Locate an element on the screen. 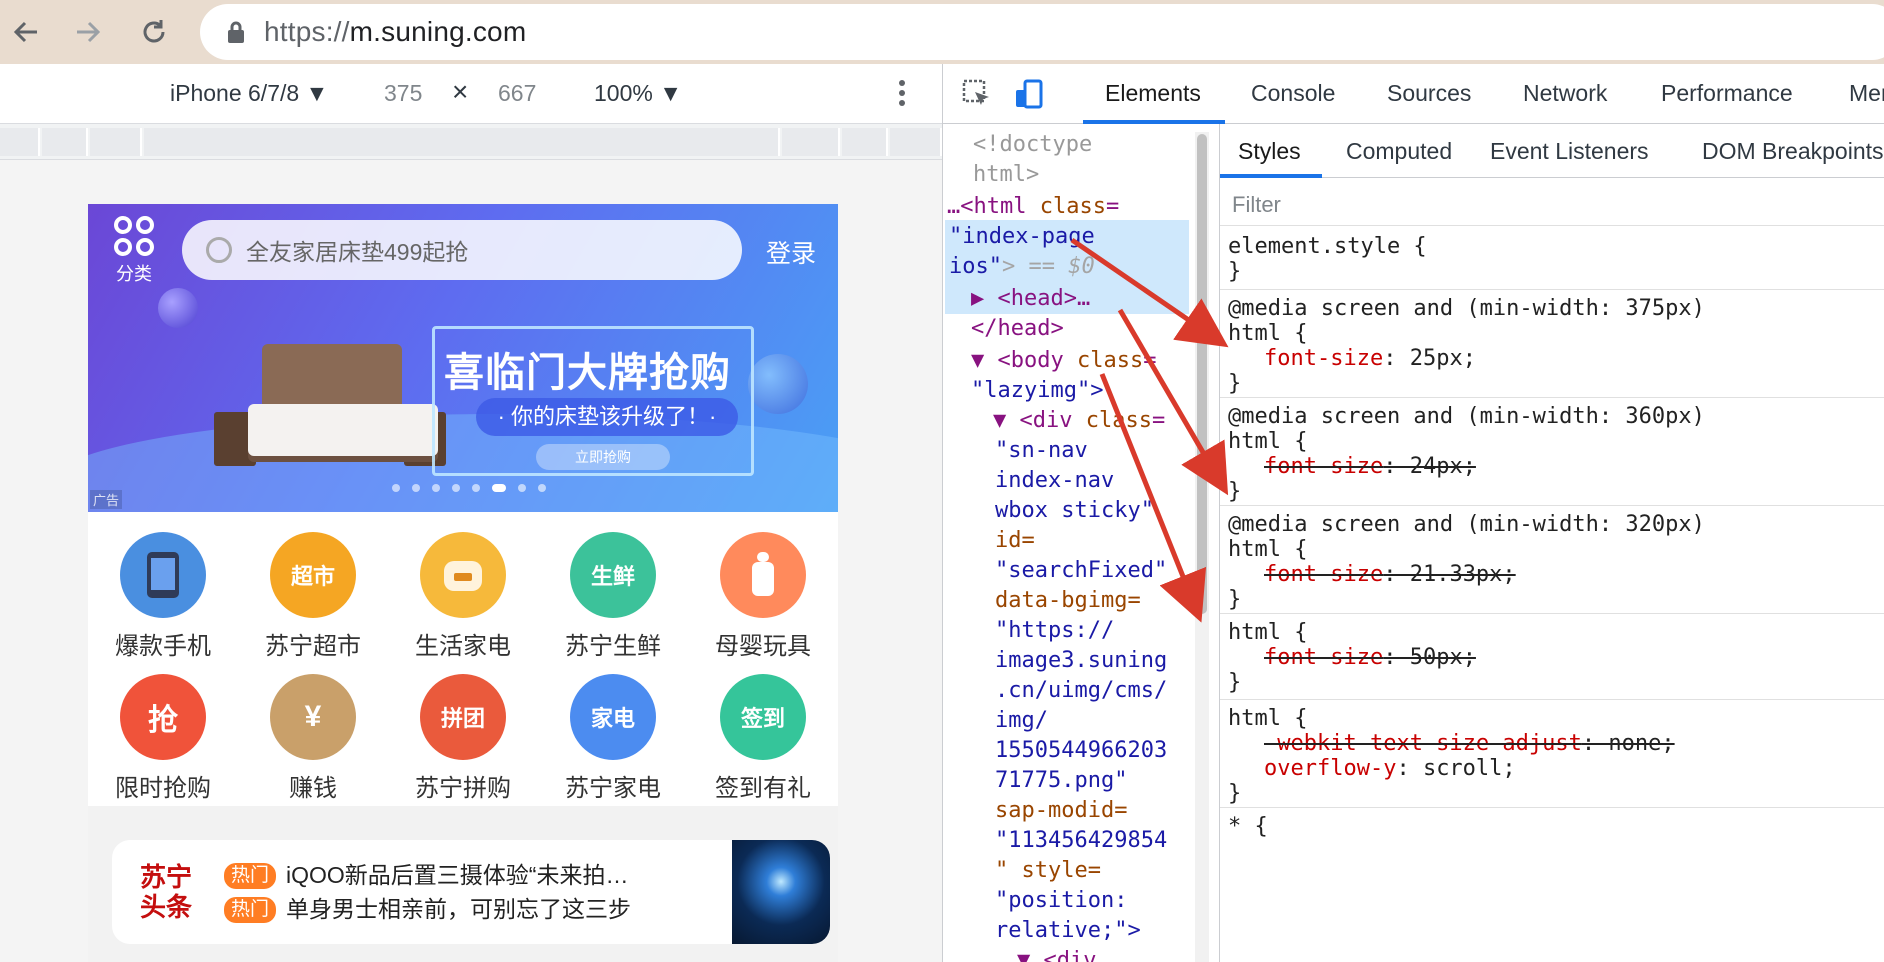 Image resolution: width=1884 pixels, height=962 pixels. rule-selector: element.style { is located at coordinates (1327, 246).